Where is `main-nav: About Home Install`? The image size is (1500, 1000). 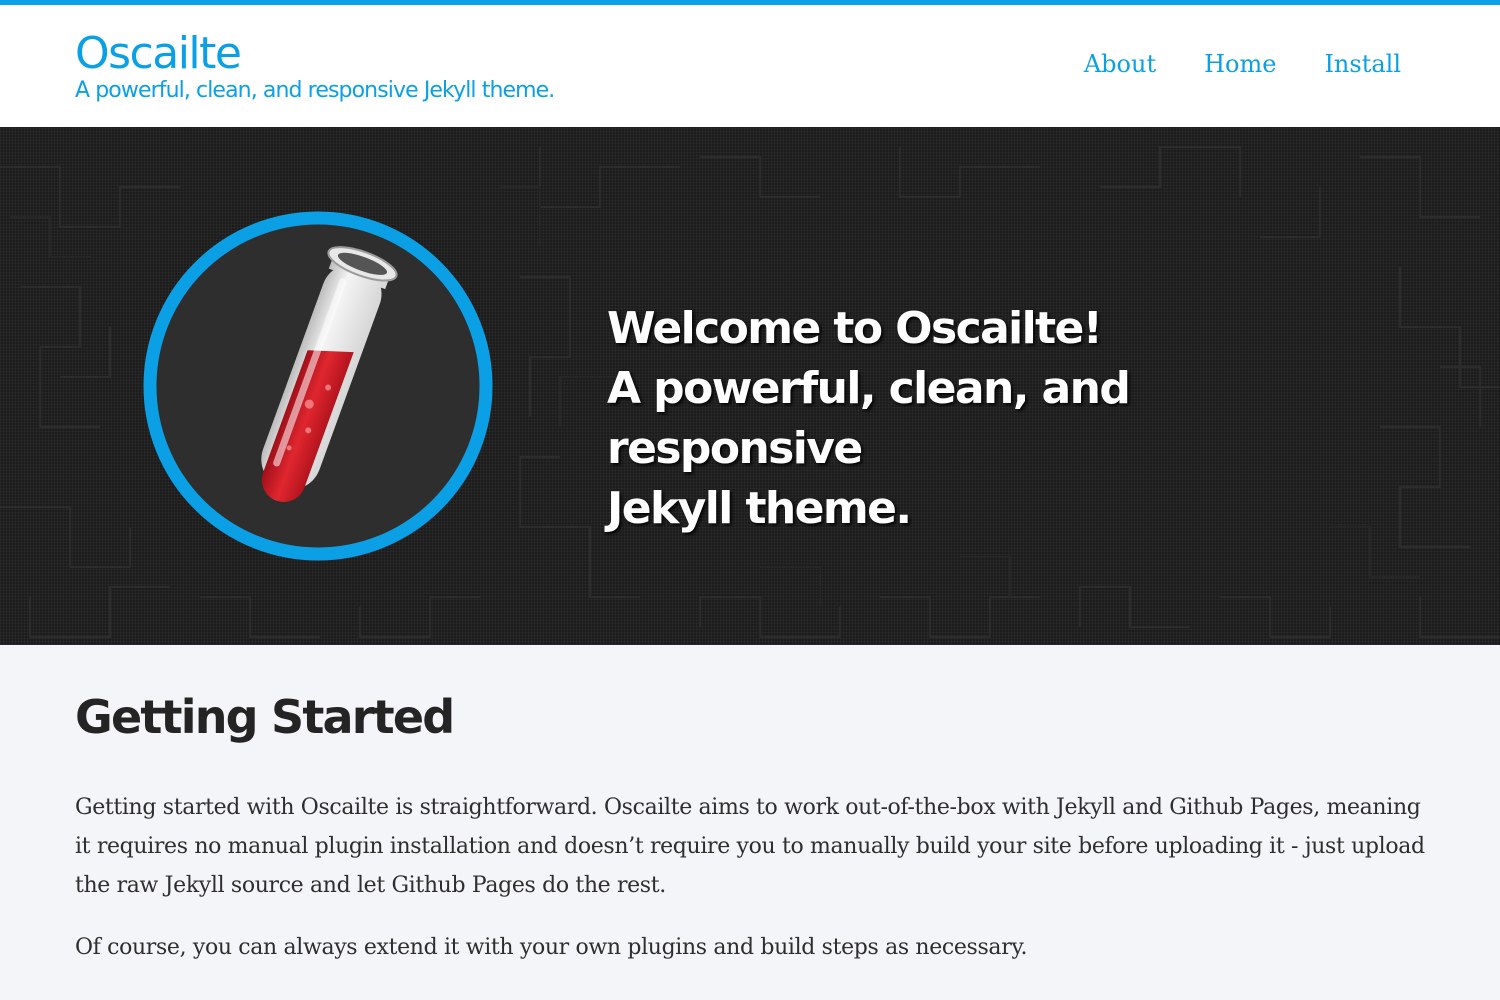 main-nav: About Home Install is located at coordinates (1242, 64).